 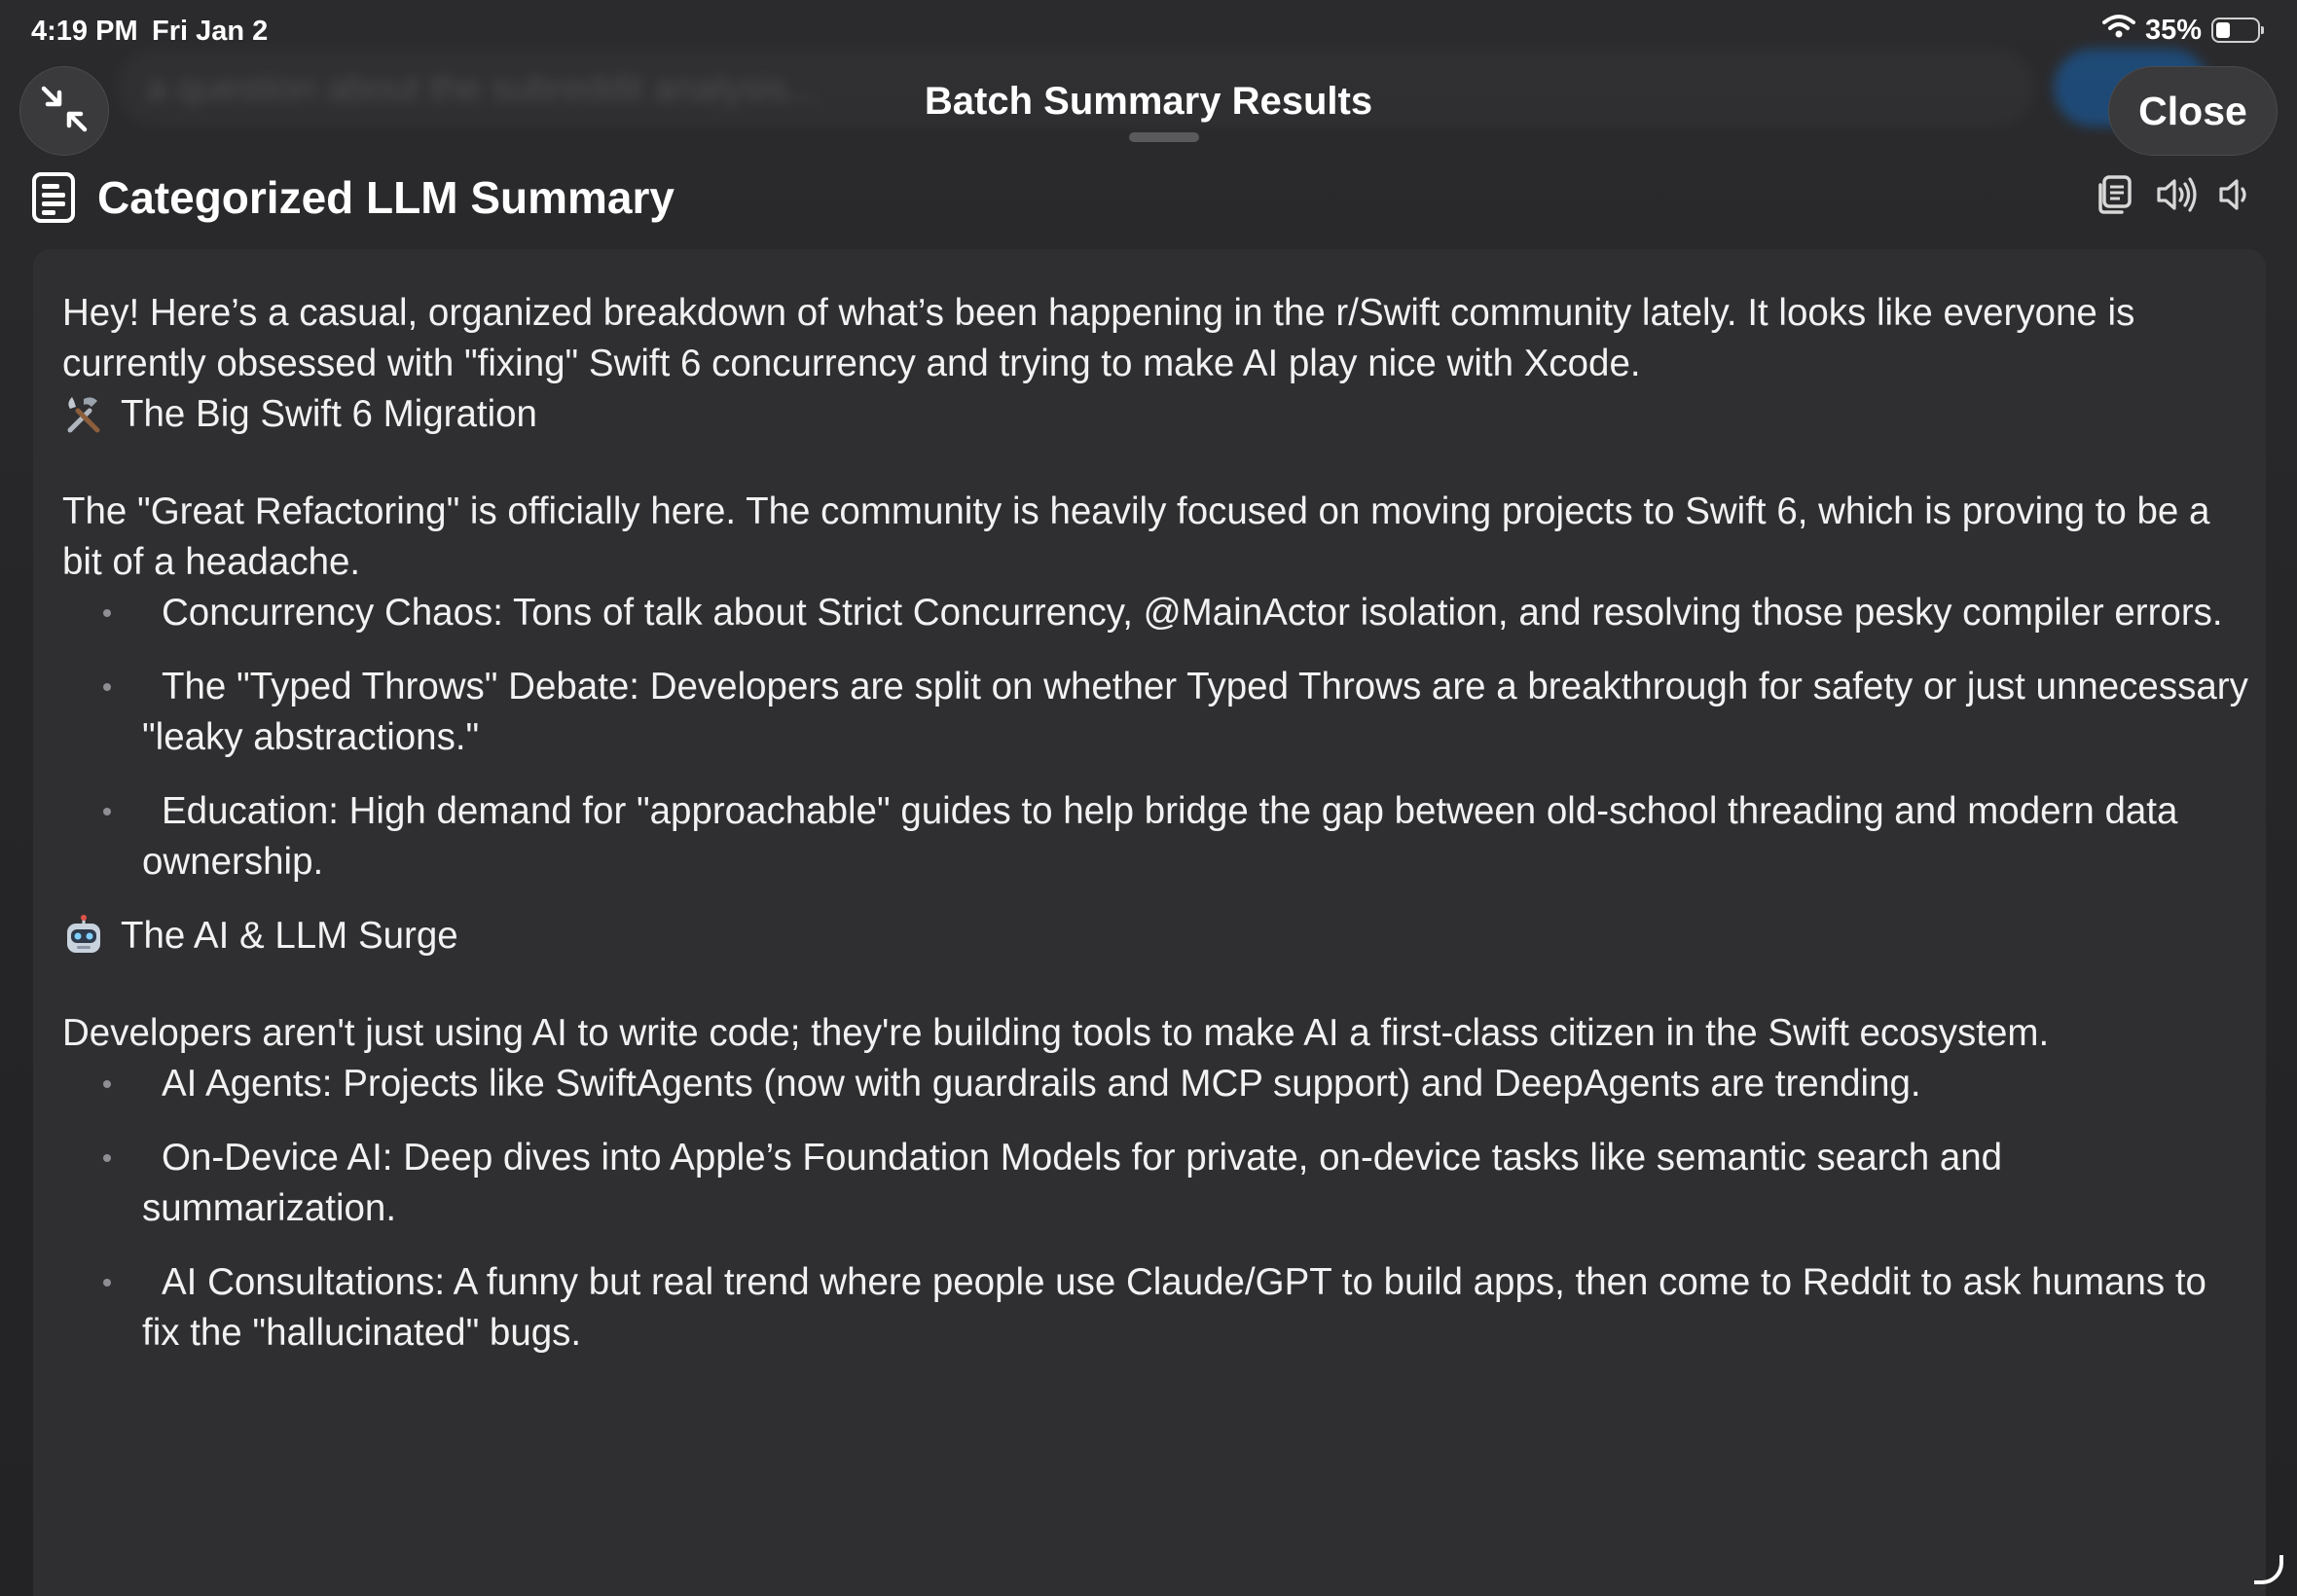 What do you see at coordinates (2173, 30) in the screenshot?
I see `battery-percent: 35%` at bounding box center [2173, 30].